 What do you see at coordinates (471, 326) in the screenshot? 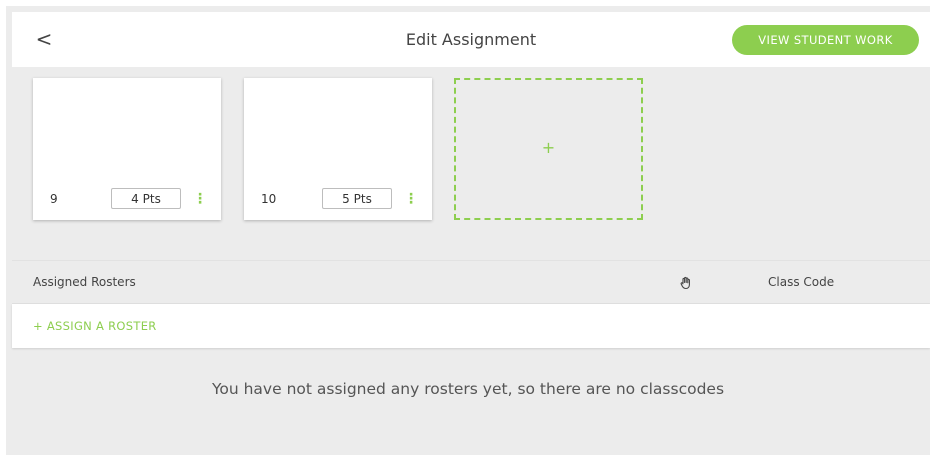
I see `assign-roster-row: + ASSIGN A ROSTER` at bounding box center [471, 326].